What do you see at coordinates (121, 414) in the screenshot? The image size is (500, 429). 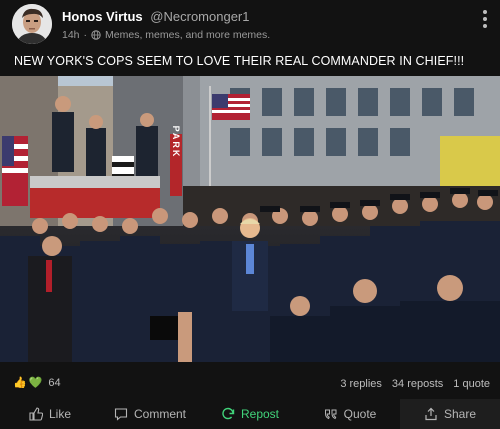 I see `comment-icon` at bounding box center [121, 414].